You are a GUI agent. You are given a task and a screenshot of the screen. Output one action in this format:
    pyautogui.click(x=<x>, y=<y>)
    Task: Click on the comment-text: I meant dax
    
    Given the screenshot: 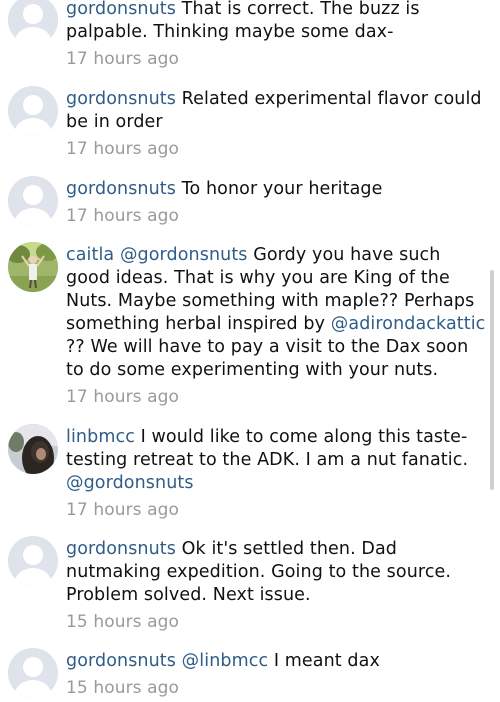 What is the action you would take?
    pyautogui.click(x=326, y=661)
    